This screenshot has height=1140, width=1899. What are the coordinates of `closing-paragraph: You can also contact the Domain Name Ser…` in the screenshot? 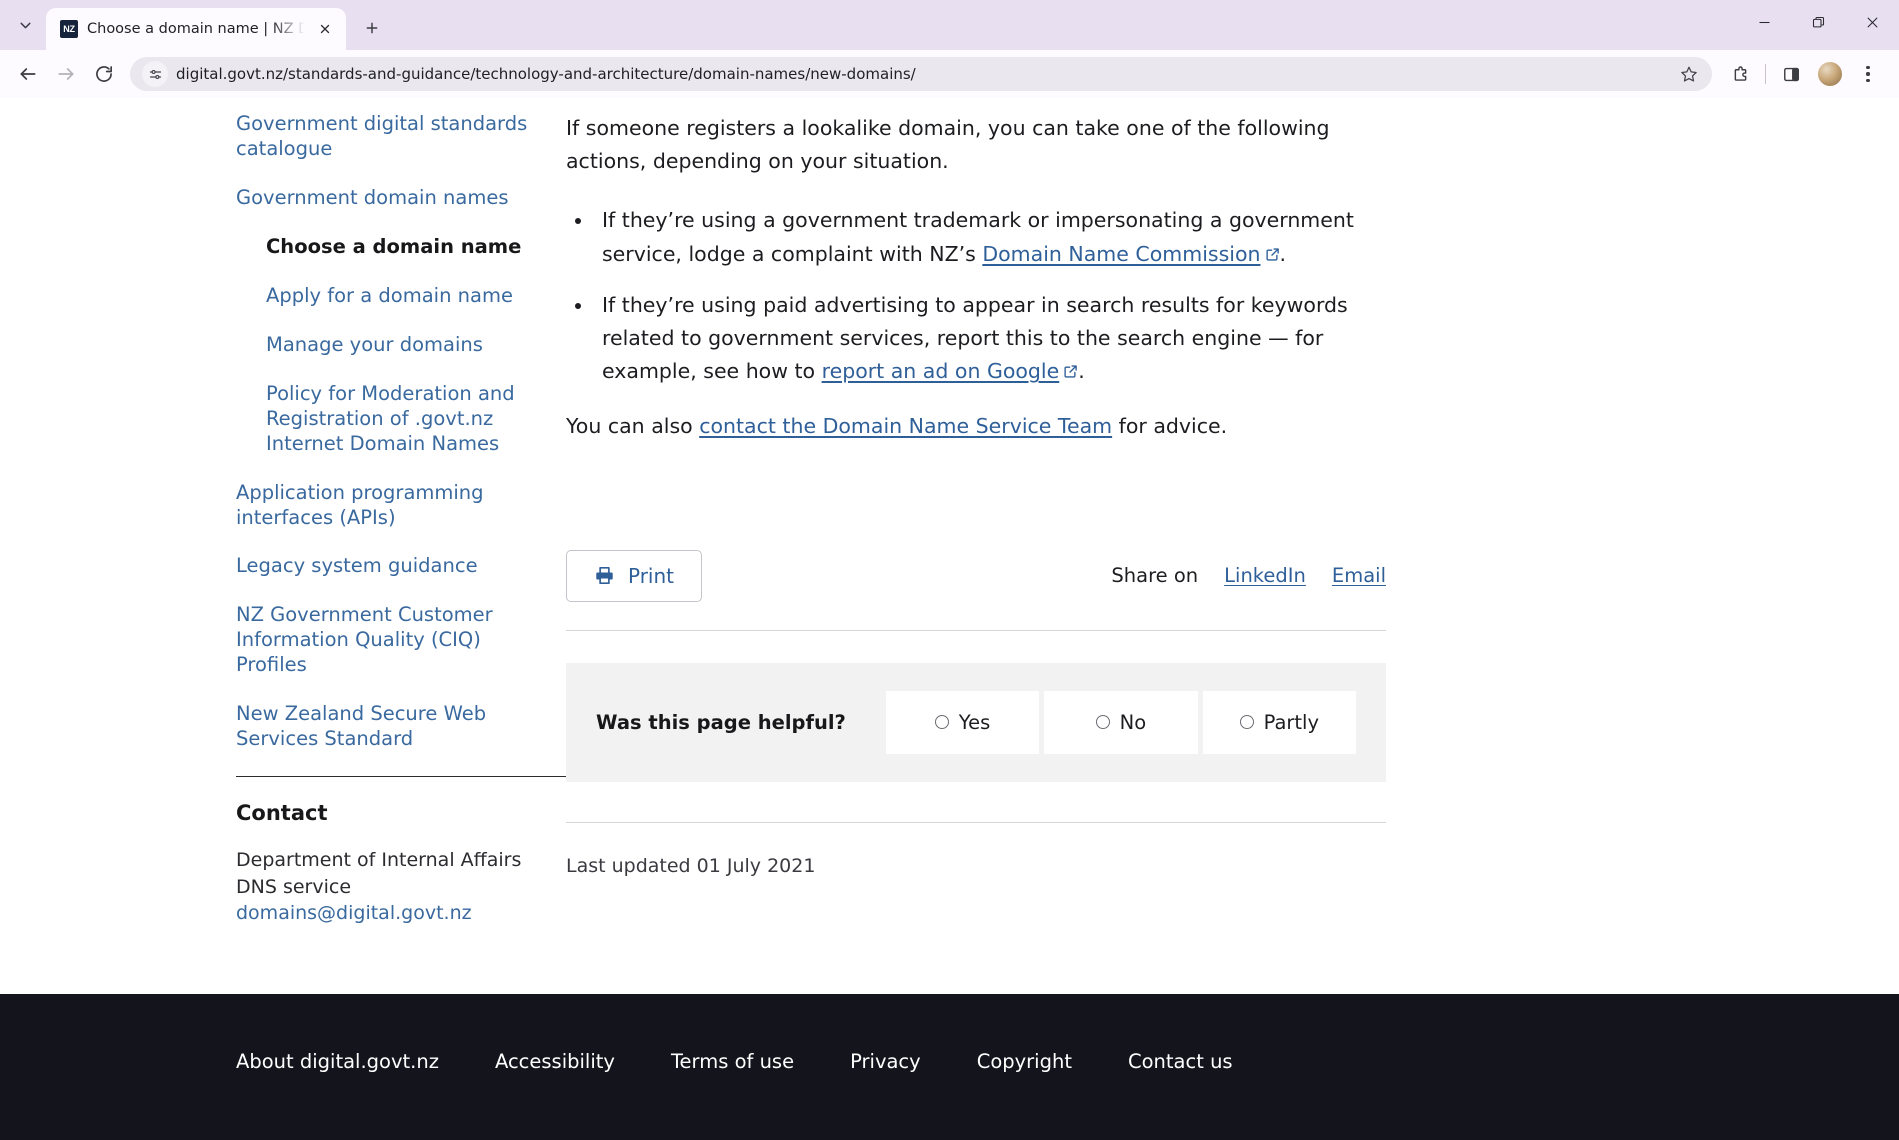 It's located at (976, 426).